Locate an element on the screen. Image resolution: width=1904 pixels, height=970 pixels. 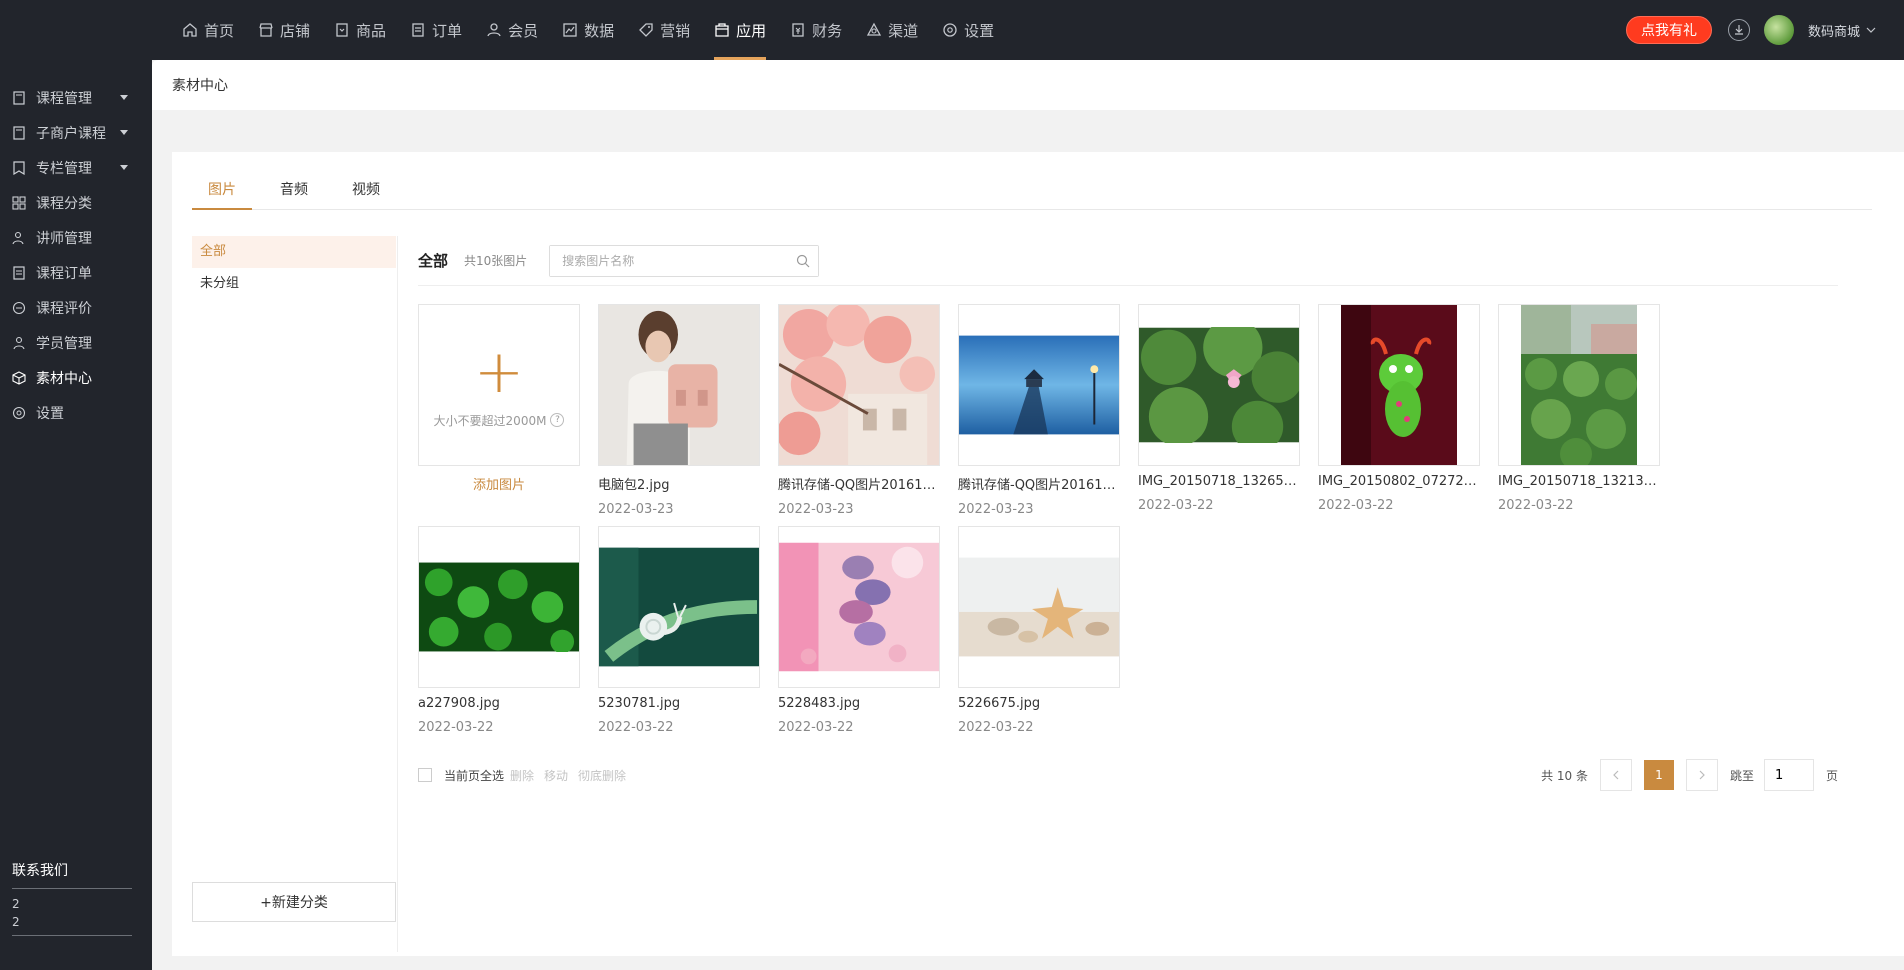
top-right-area: 点我有礼 数码商城 is located at coordinates (1750, 30).